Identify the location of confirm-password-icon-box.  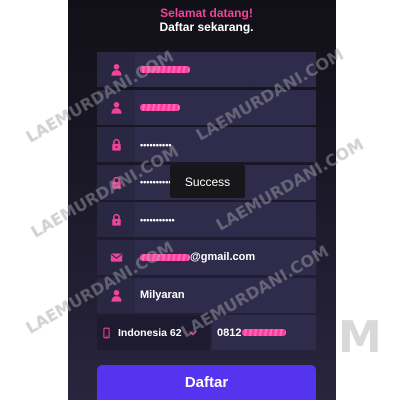
(116, 182).